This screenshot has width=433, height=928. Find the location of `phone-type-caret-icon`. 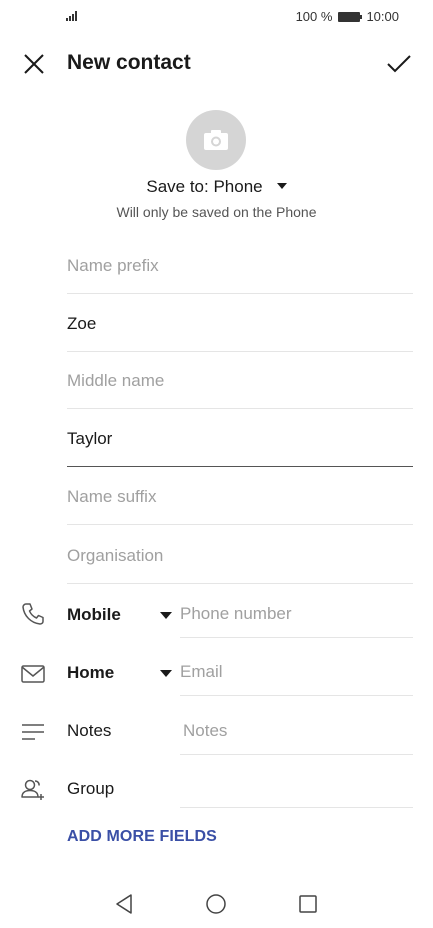

phone-type-caret-icon is located at coordinates (166, 615).